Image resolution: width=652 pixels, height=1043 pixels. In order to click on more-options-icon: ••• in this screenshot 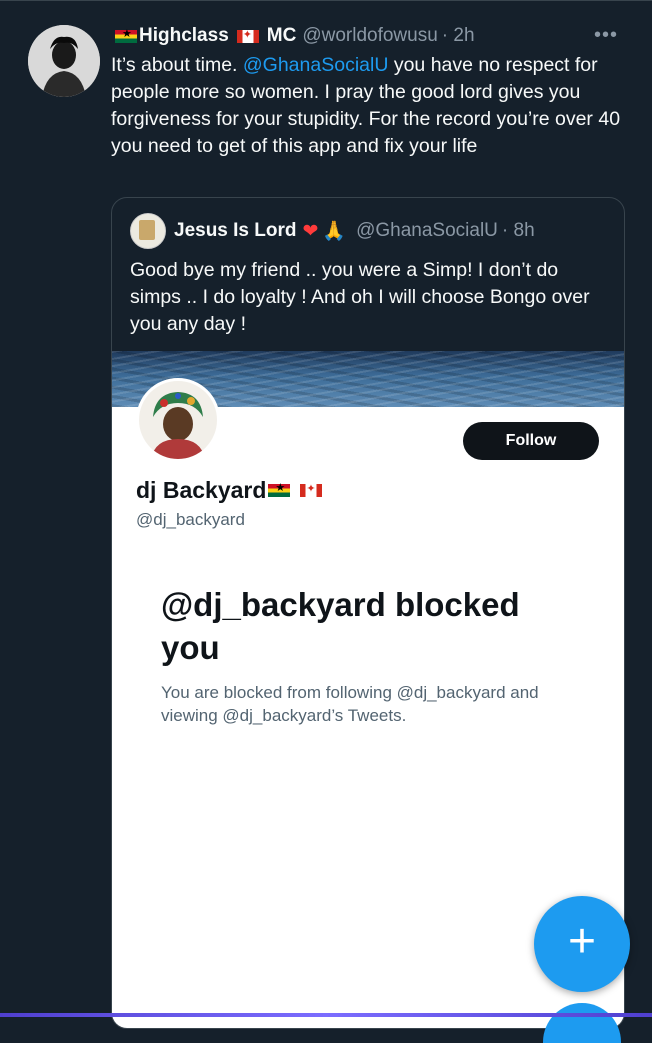, I will do `click(606, 35)`.